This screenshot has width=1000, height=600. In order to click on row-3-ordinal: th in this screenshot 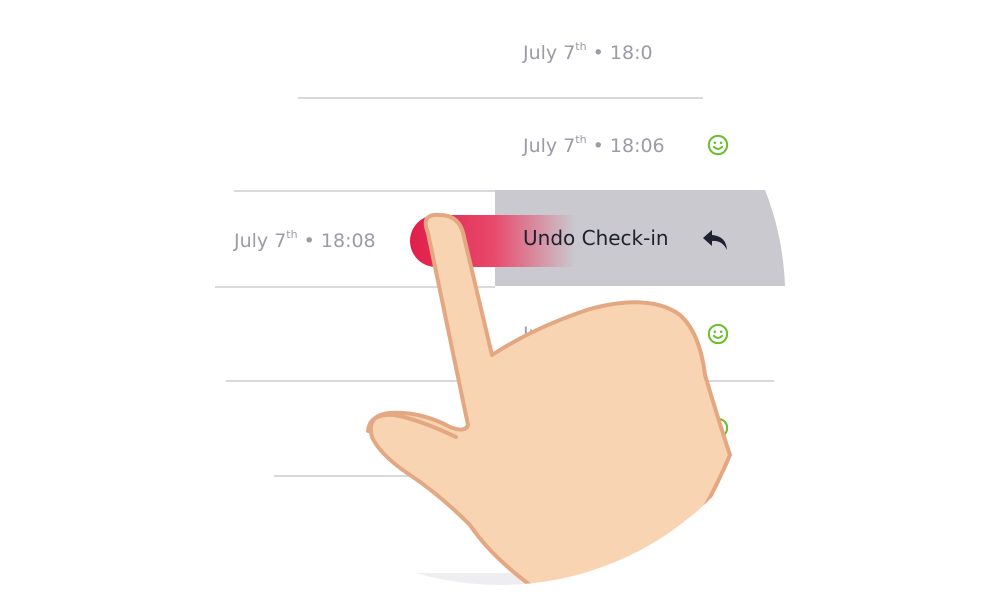, I will do `click(292, 234)`.